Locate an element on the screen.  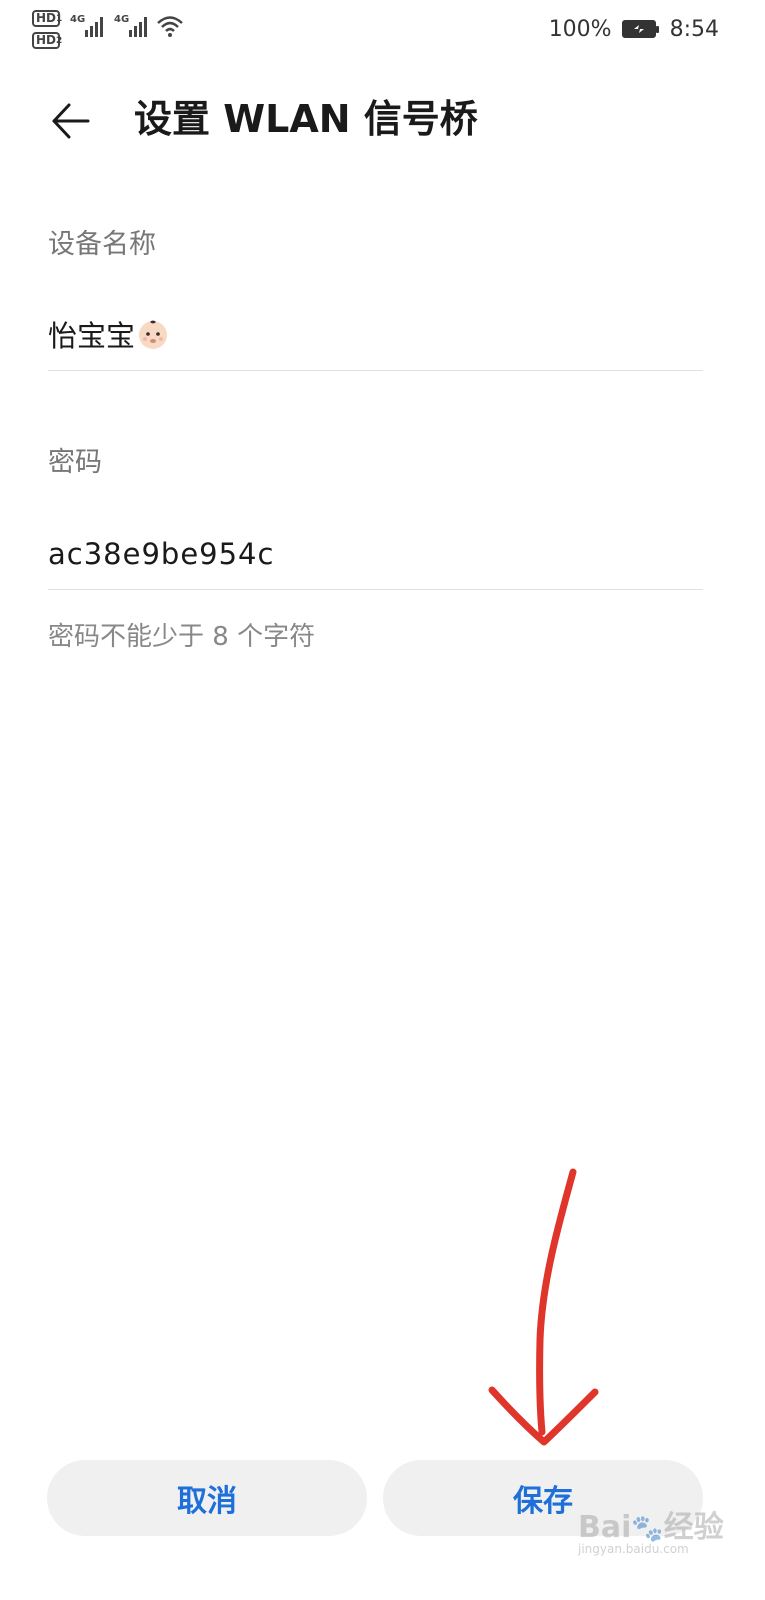
watermark-url: jingyan.baidu.com is located at coordinates (633, 1549).